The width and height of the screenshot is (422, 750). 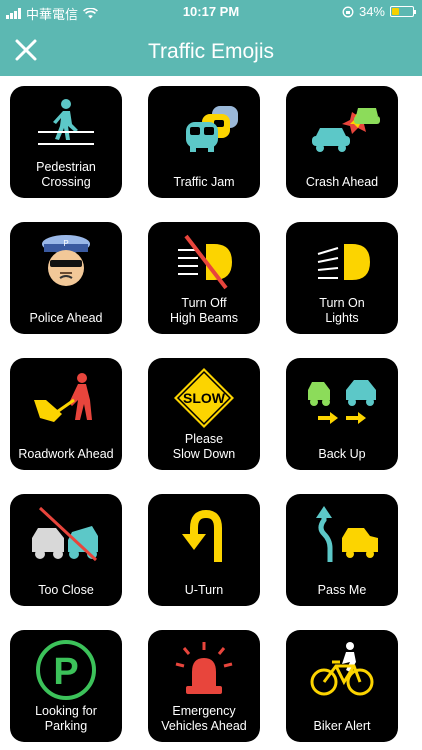 I want to click on tile-label: Looking for Parking, so click(x=66, y=718).